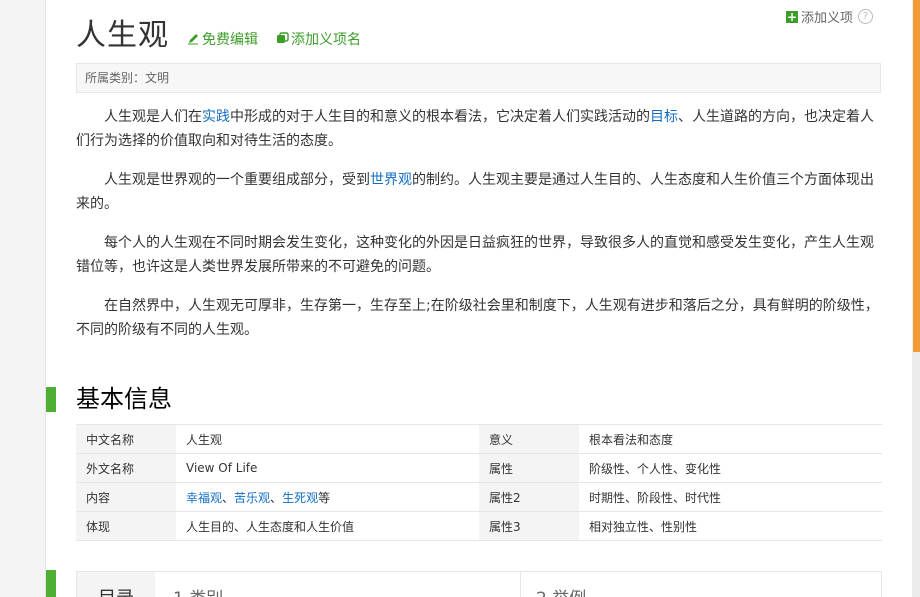 The image size is (920, 597). Describe the element at coordinates (126, 439) in the screenshot. I see `info-label: 中文名称` at that location.